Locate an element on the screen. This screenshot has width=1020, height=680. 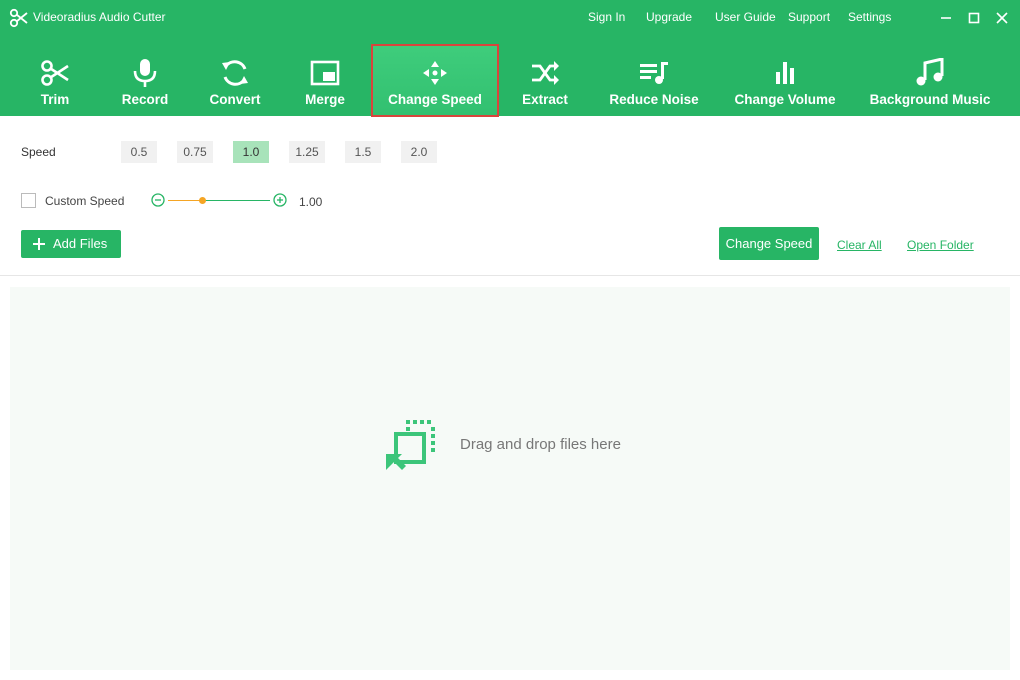
tool-extract: Extract is located at coordinates (545, 80).